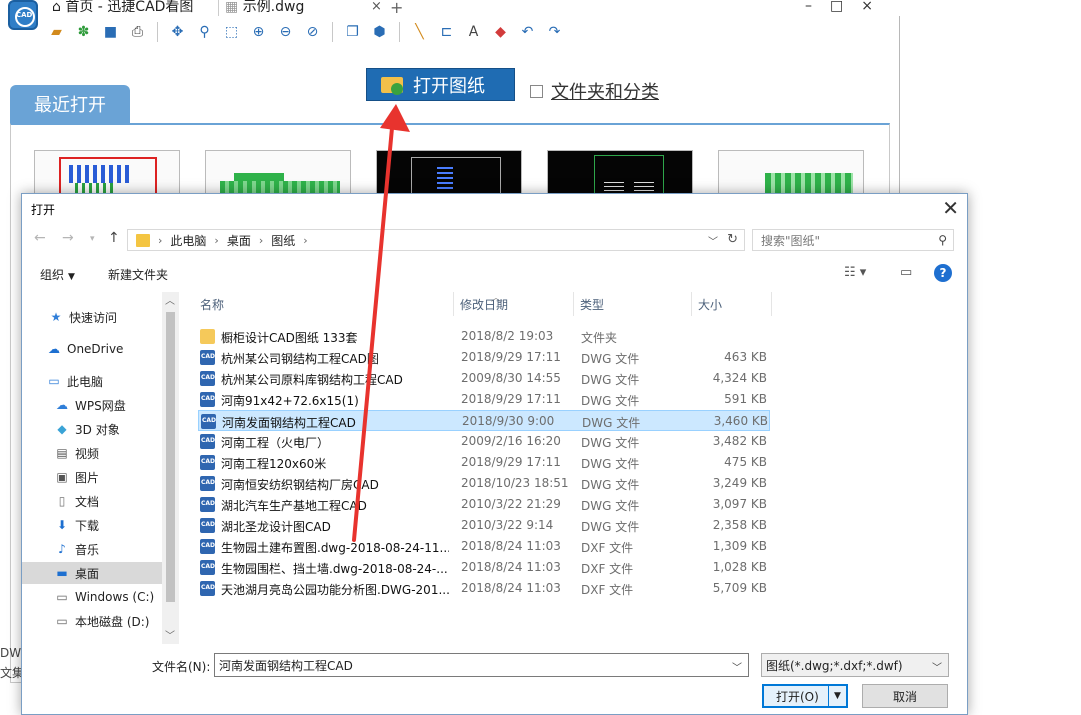 Image resolution: width=1081 pixels, height=715 pixels. What do you see at coordinates (605, 91) in the screenshot?
I see `folder-category-label: 文件夹和分类` at bounding box center [605, 91].